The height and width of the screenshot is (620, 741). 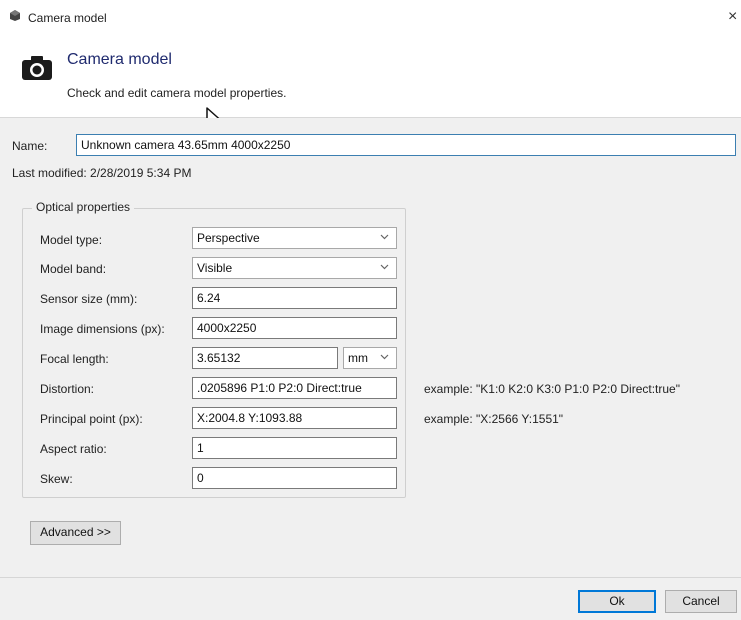 What do you see at coordinates (294, 418) in the screenshot?
I see `principal-point-input: X:2004.8 Y:1093.88` at bounding box center [294, 418].